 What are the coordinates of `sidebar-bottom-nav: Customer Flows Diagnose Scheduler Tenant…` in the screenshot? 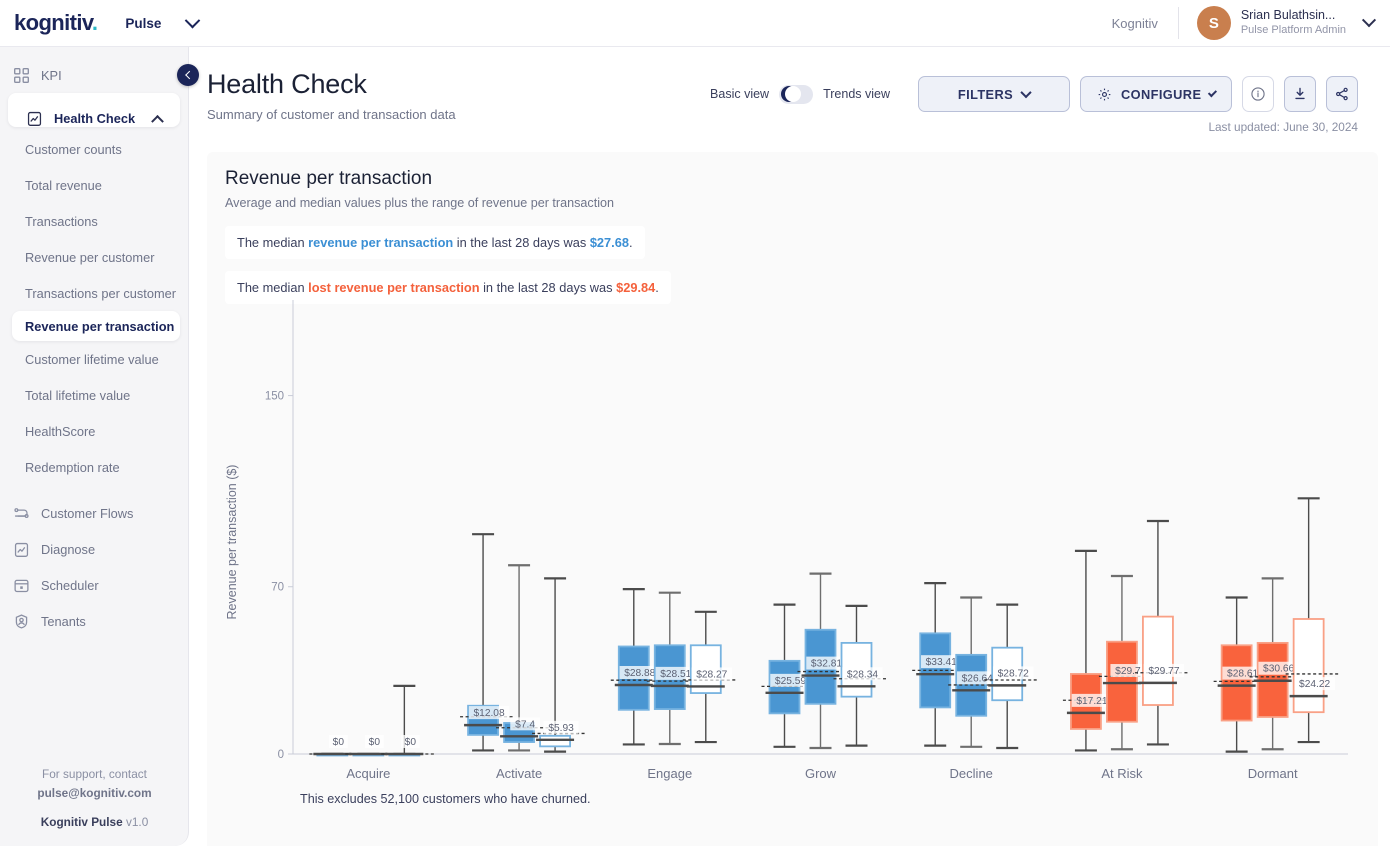 It's located at (94, 567).